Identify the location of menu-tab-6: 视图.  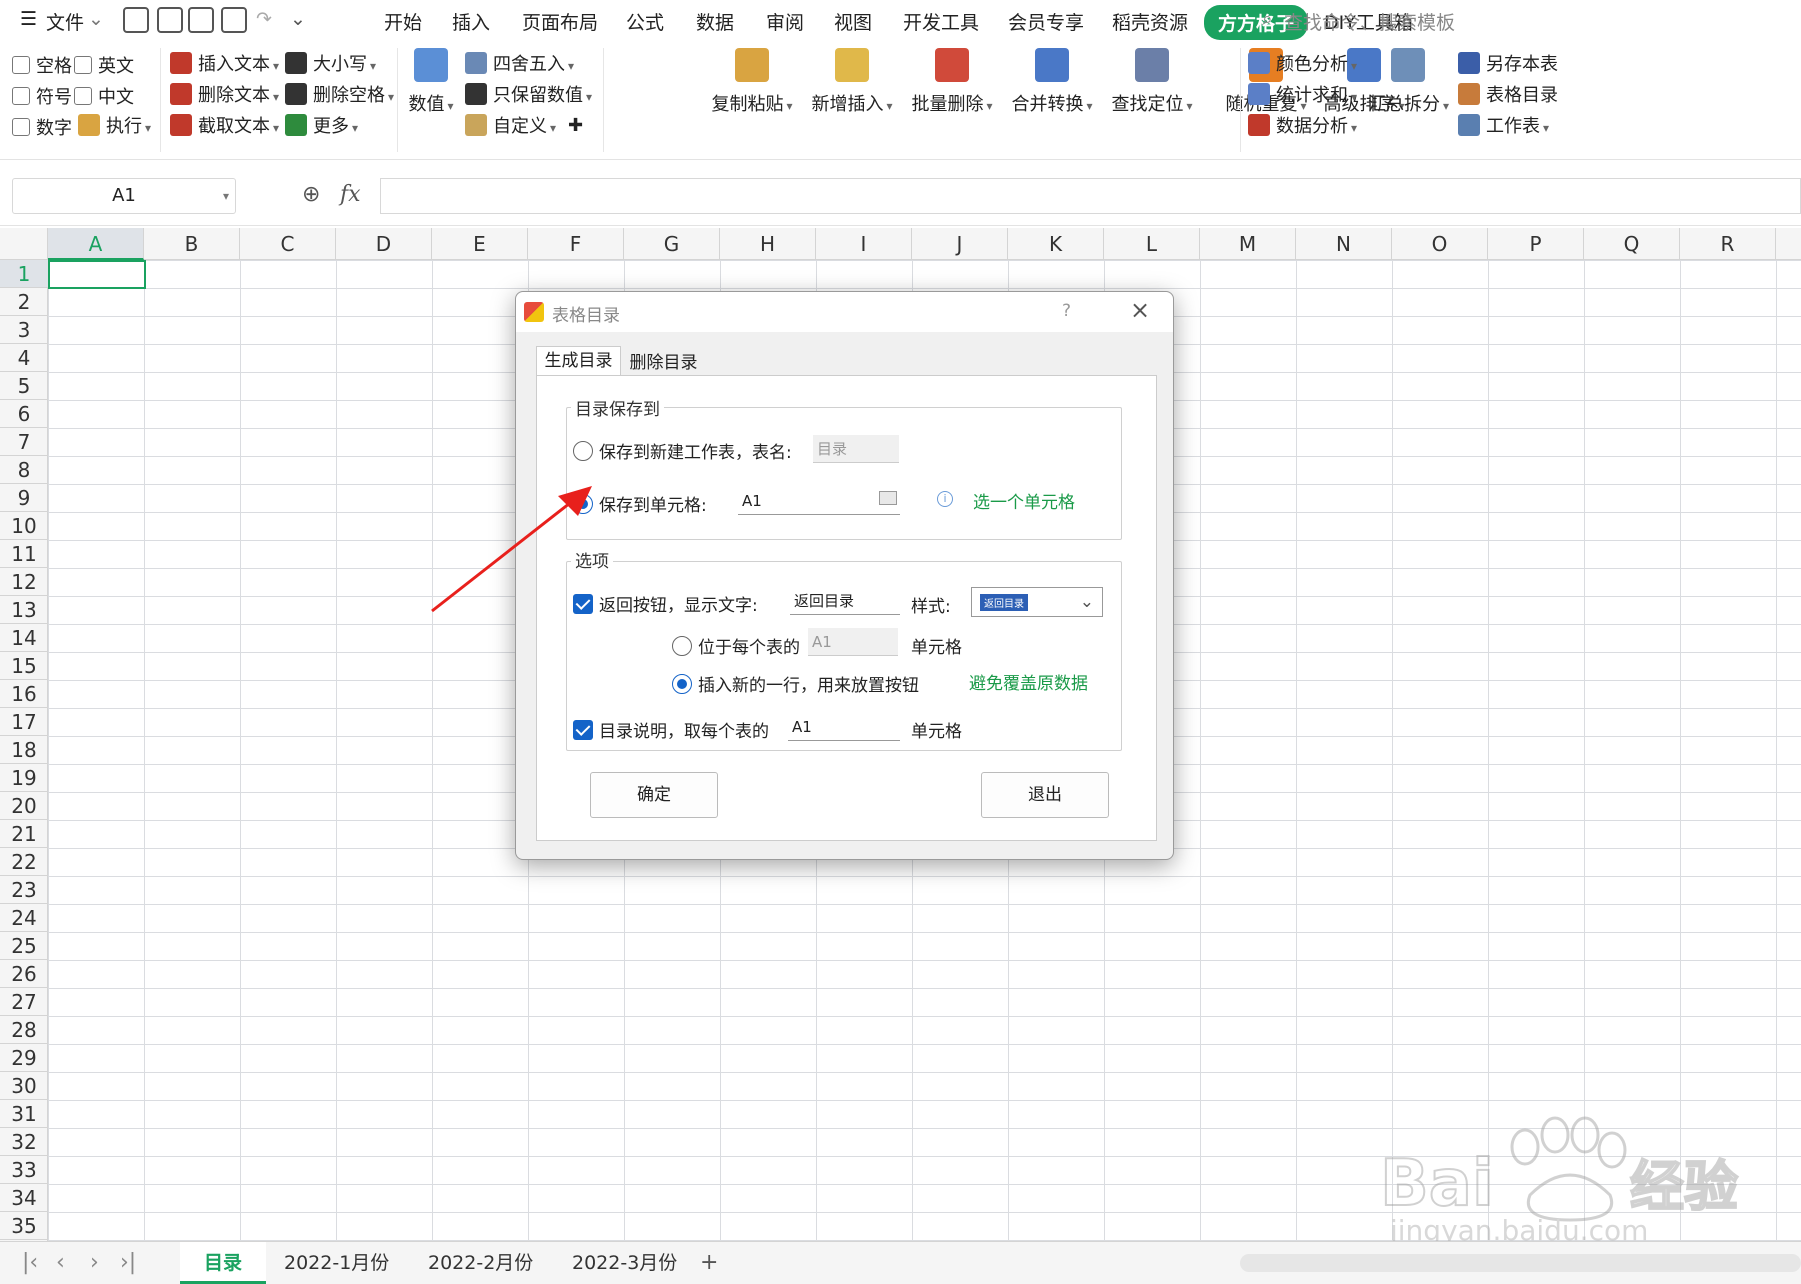
(853, 21).